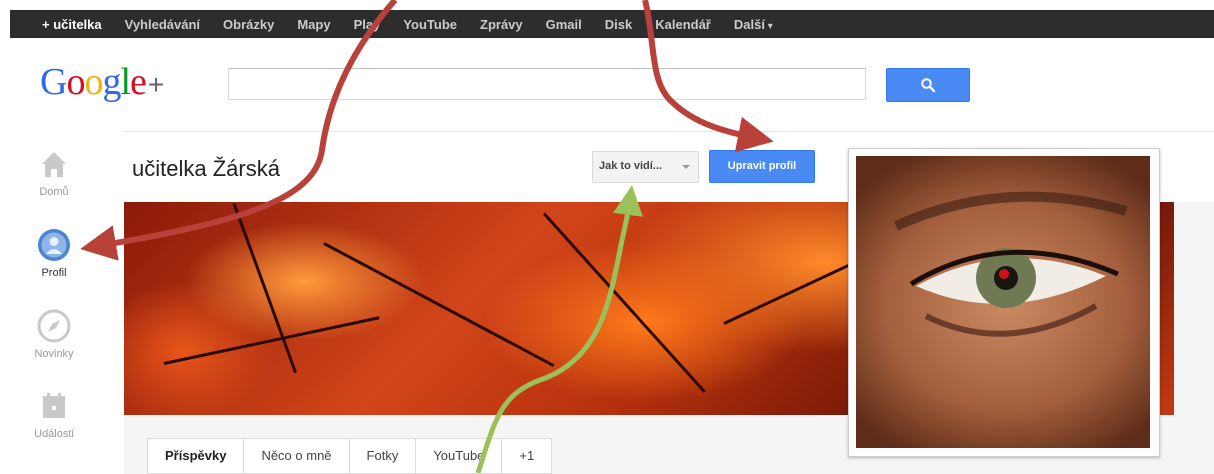 Image resolution: width=1214 pixels, height=474 pixels. What do you see at coordinates (559, 329) in the screenshot?
I see `green-arrow-to-view-as` at bounding box center [559, 329].